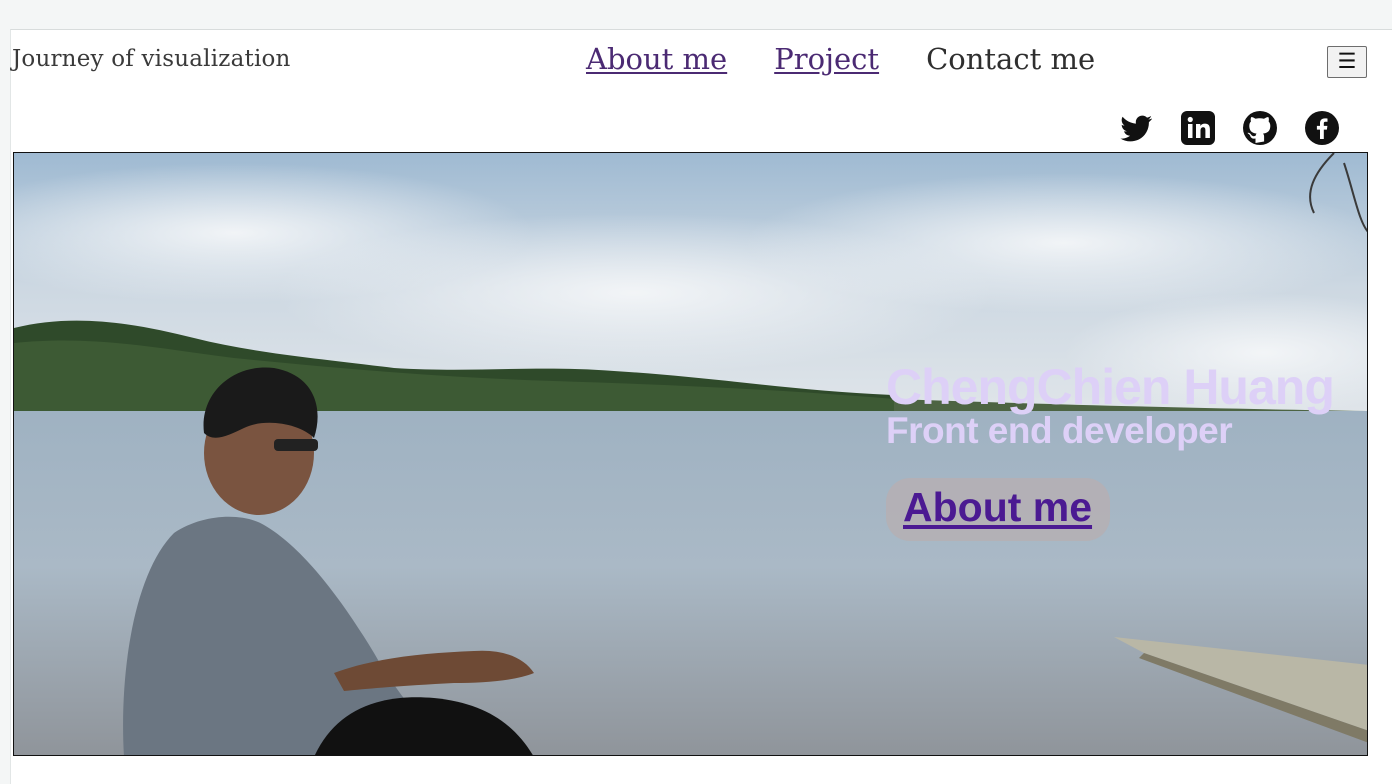  Describe the element at coordinates (1136, 128) in the screenshot. I see `twitter-icon` at that location.